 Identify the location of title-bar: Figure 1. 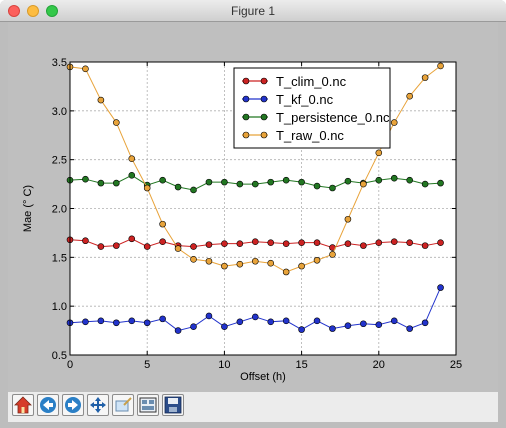
(253, 11).